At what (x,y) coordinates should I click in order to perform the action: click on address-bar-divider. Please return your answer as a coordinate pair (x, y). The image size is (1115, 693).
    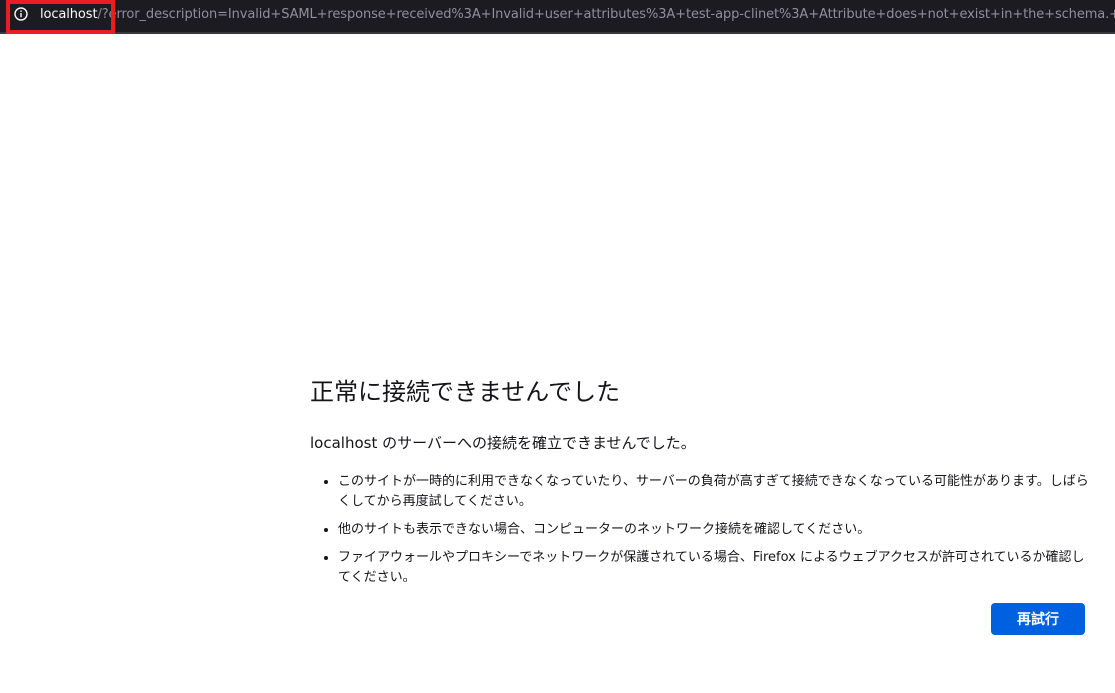
    Looking at the image, I should click on (557, 33).